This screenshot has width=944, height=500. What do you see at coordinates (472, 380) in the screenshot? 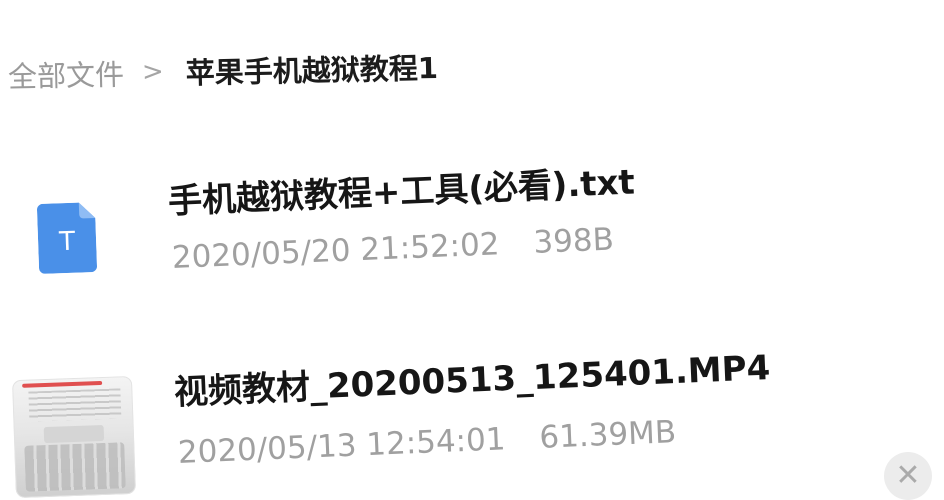
I see `file-name: 视频教材_20200513_125401.MP4` at bounding box center [472, 380].